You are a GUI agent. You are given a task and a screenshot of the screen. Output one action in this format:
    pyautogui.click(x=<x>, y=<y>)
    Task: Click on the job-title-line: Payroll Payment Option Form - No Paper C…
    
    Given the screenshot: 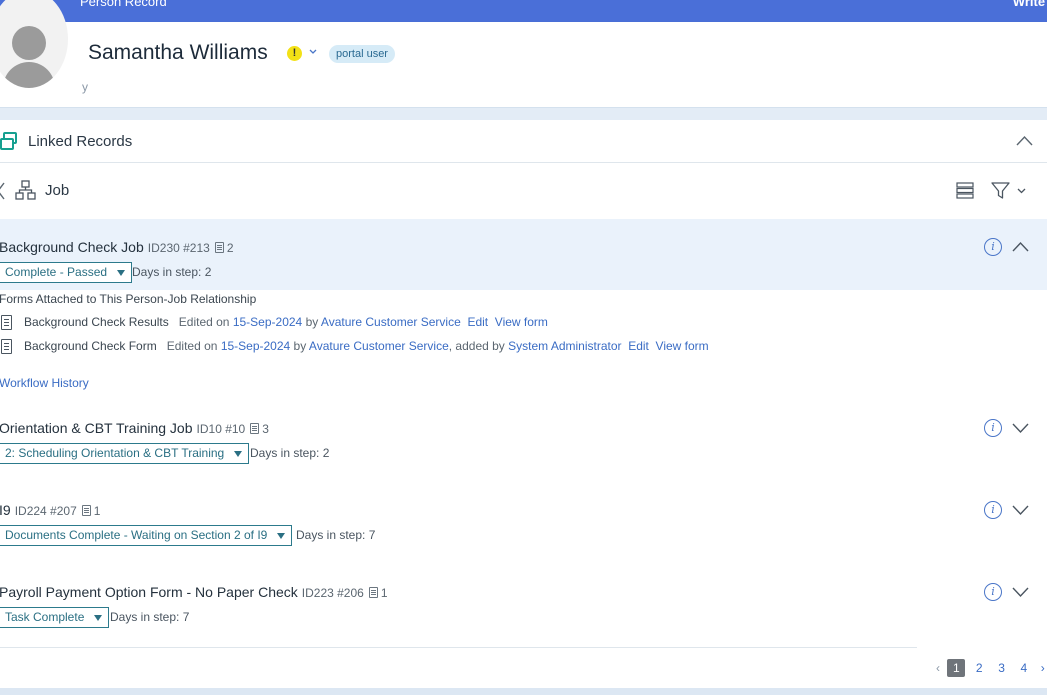 What is the action you would take?
    pyautogui.click(x=194, y=592)
    